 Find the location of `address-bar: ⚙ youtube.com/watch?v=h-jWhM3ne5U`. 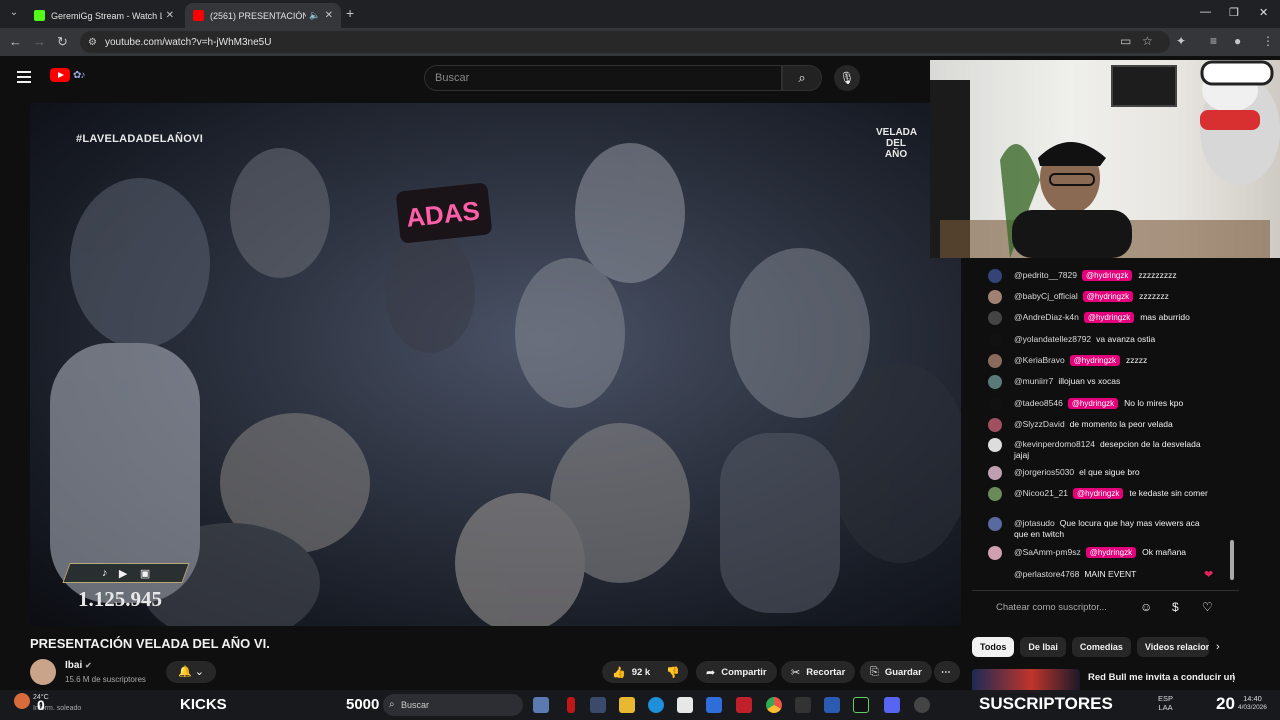

address-bar: ⚙ youtube.com/watch?v=h-jWhM3ne5U is located at coordinates (625, 42).